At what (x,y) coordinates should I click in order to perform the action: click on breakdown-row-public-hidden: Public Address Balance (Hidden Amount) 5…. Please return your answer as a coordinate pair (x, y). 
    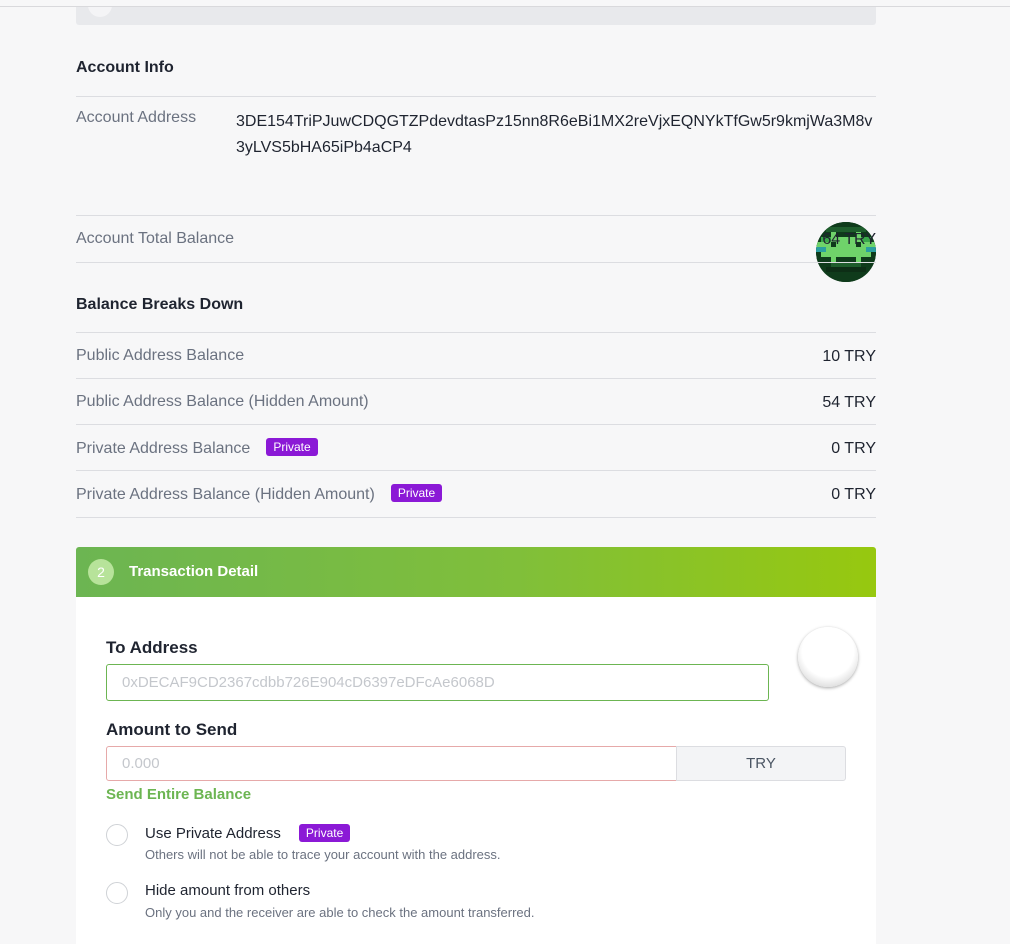
    Looking at the image, I should click on (476, 401).